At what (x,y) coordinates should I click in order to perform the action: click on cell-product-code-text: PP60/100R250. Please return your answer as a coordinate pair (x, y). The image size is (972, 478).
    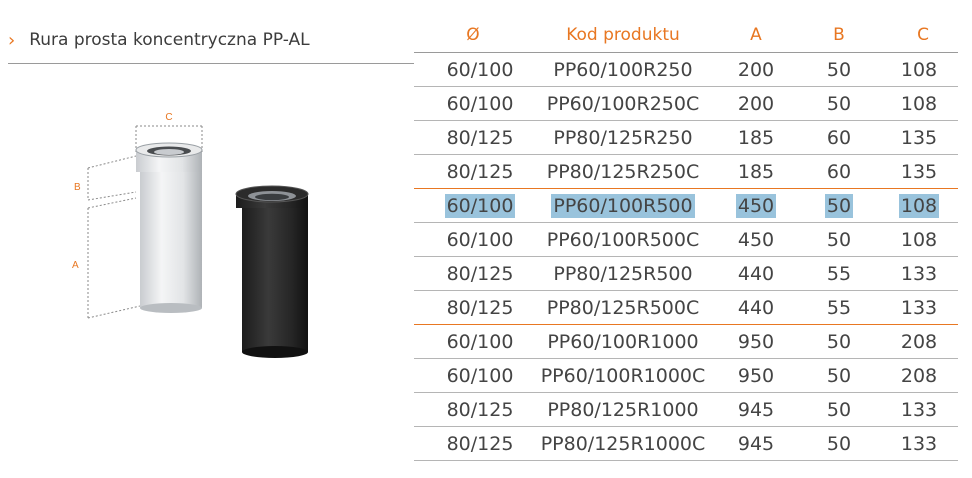
    Looking at the image, I should click on (623, 69).